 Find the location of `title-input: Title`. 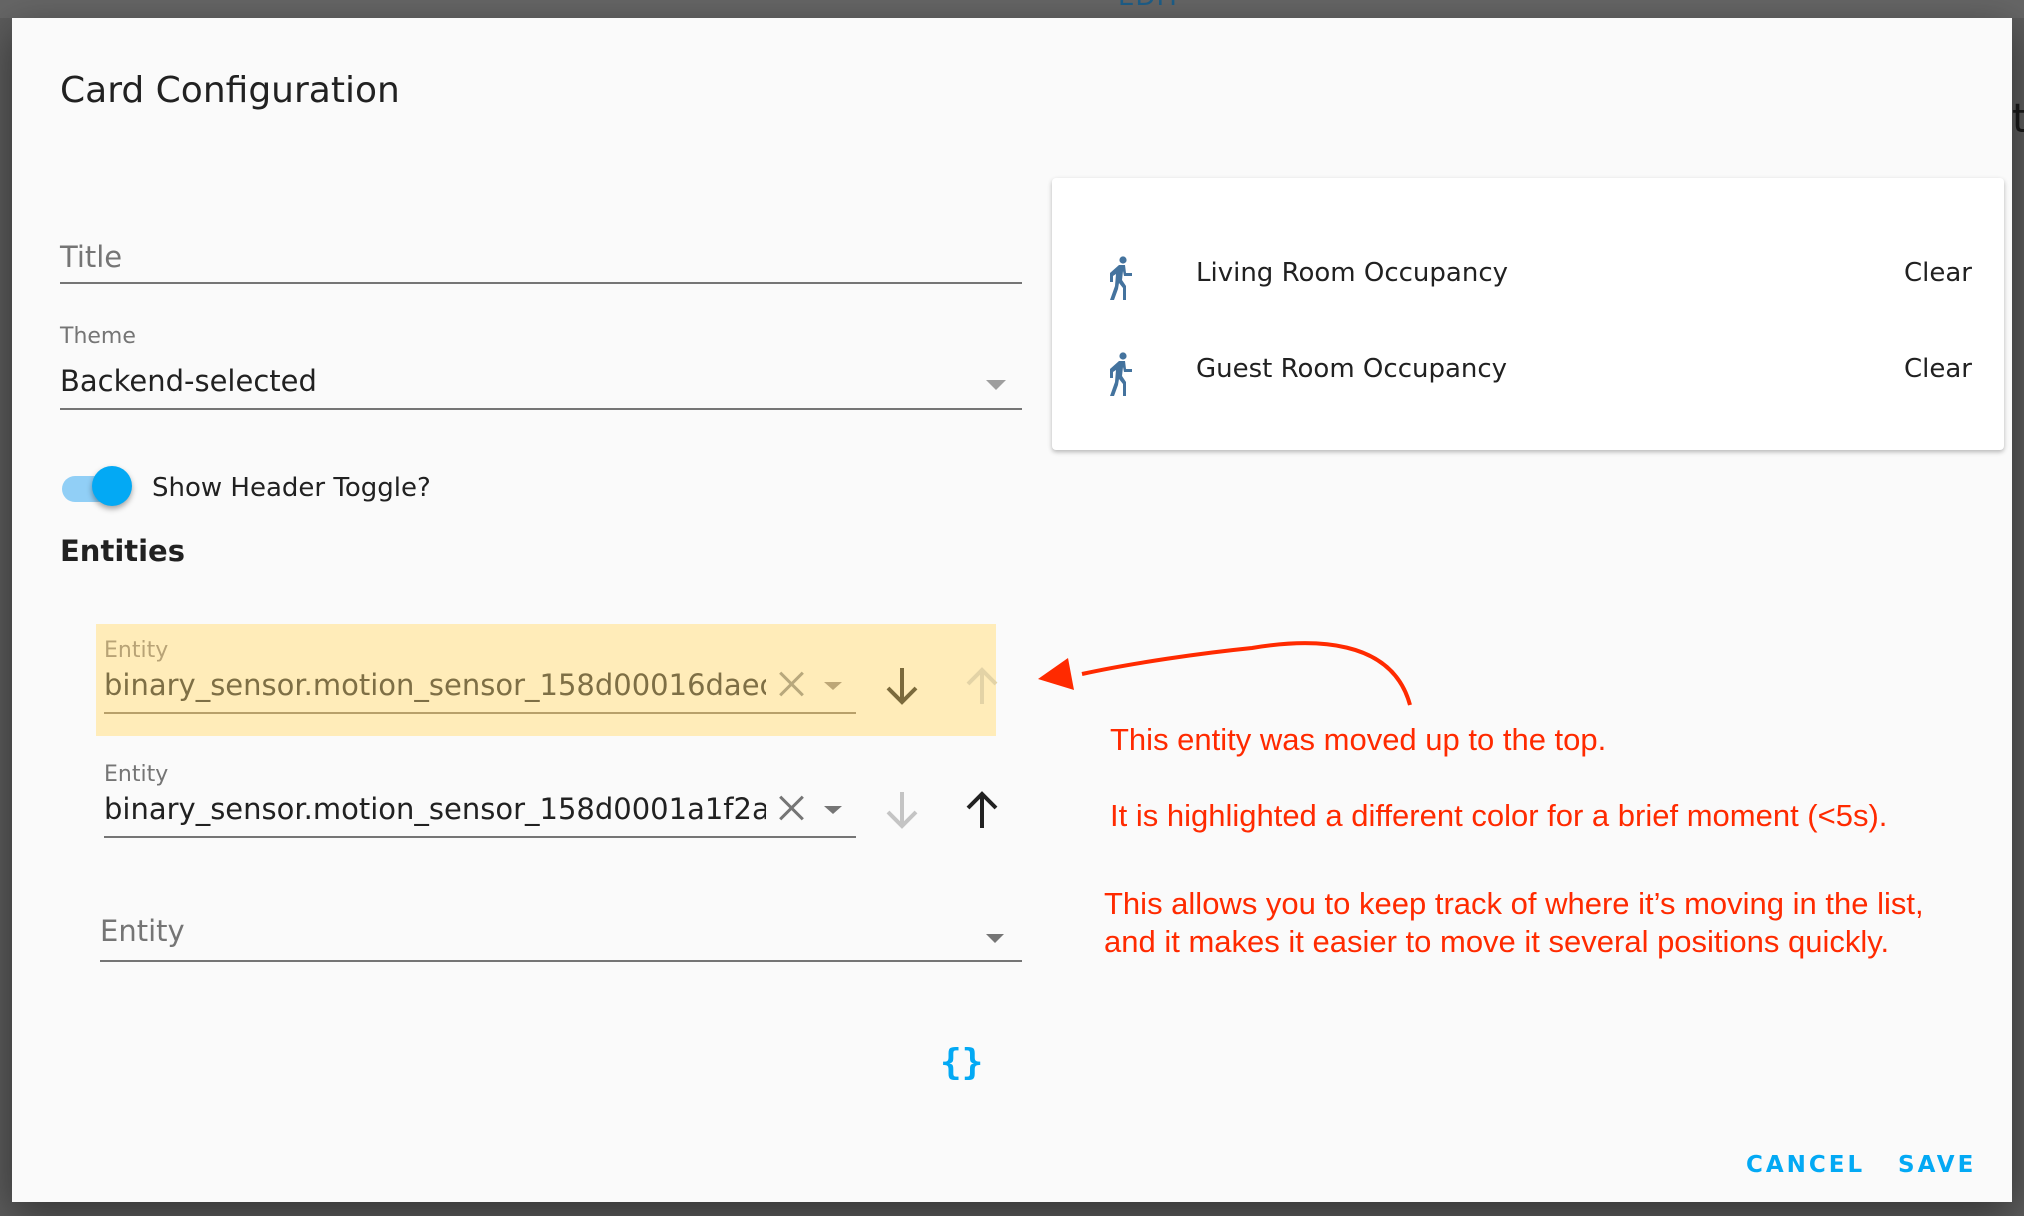

title-input: Title is located at coordinates (541, 257).